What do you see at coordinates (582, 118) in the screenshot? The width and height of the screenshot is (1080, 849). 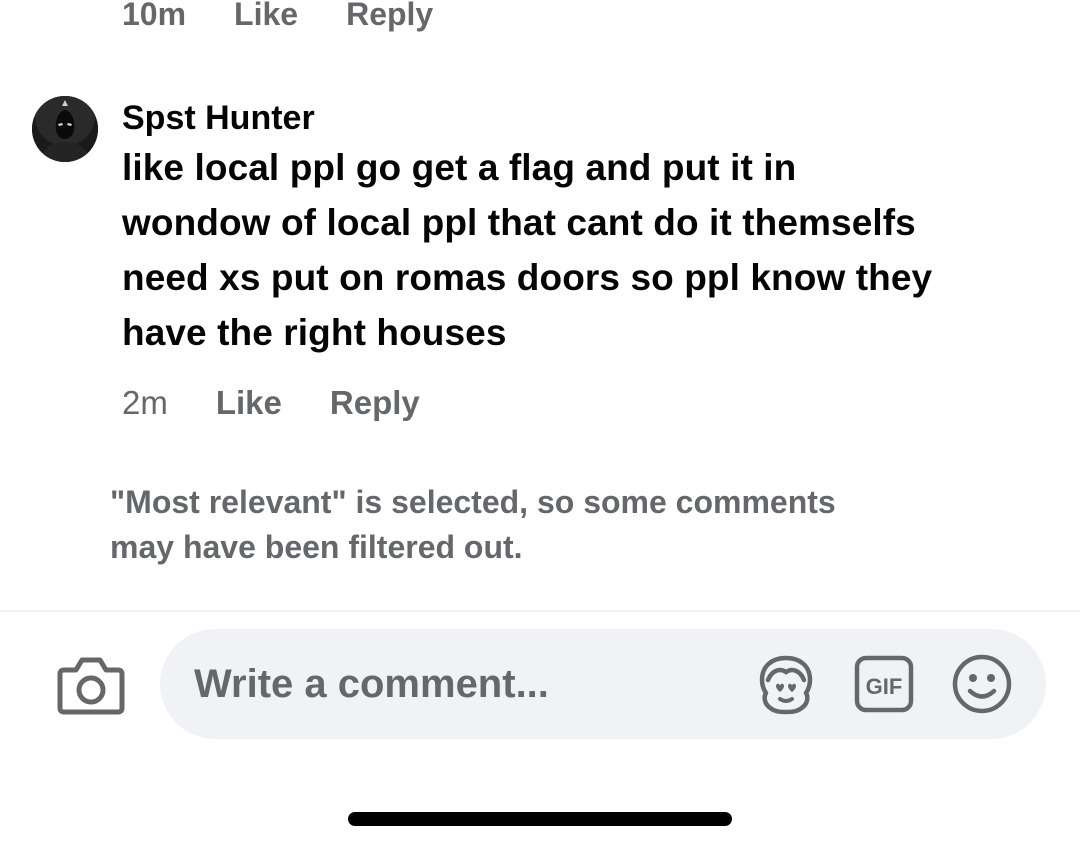 I see `comment-author-name: Spst Hunter` at bounding box center [582, 118].